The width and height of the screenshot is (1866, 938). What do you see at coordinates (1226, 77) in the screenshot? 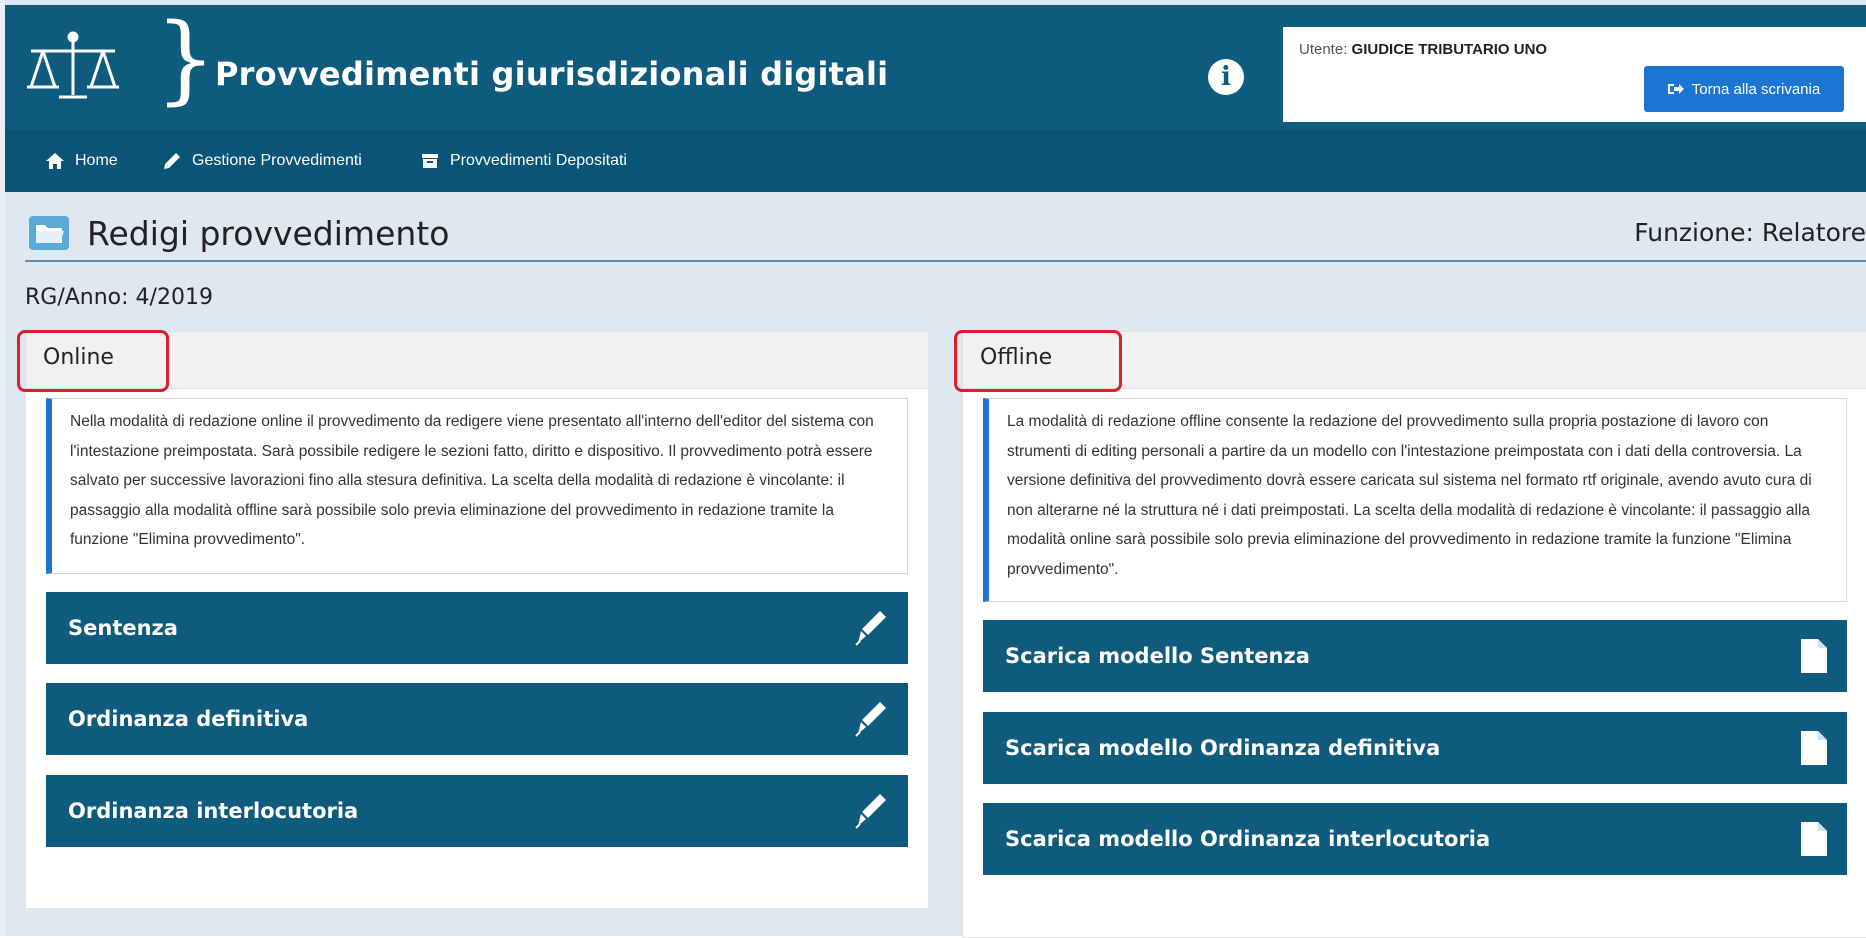
I see `info-icon: i` at bounding box center [1226, 77].